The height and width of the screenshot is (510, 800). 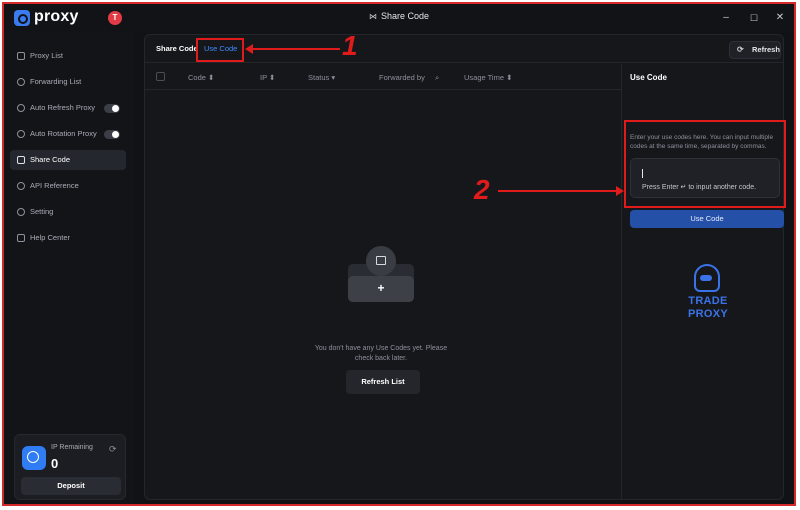 I want to click on share-icon, so click(x=21, y=160).